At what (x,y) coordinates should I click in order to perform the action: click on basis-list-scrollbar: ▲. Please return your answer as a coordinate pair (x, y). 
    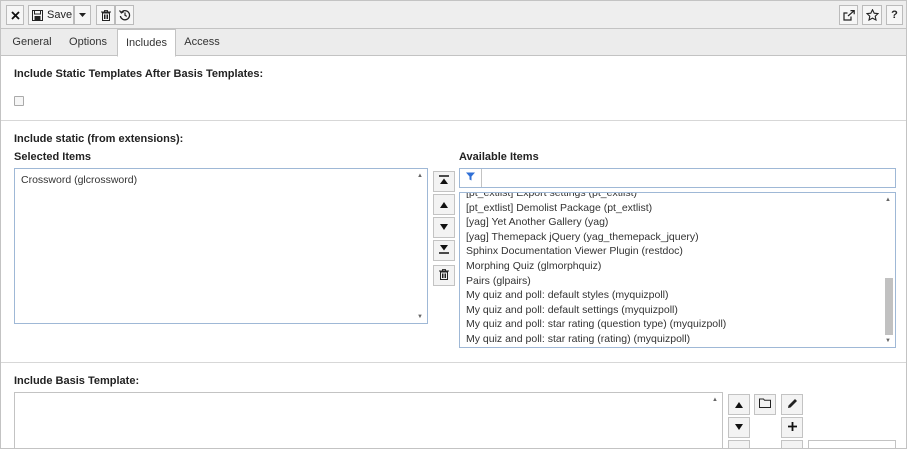
    Looking at the image, I should click on (715, 421).